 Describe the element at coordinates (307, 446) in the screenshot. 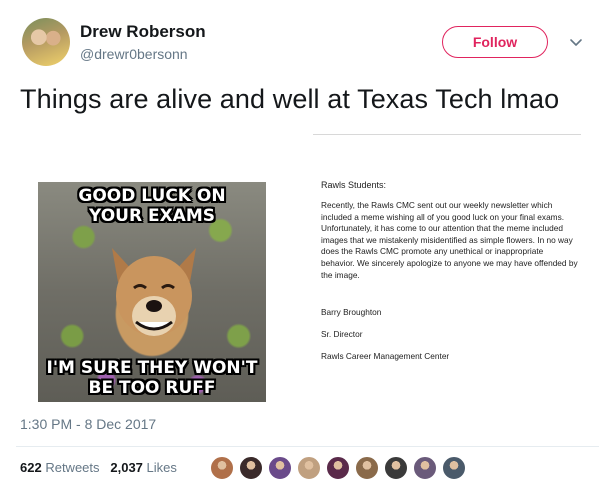

I see `divider` at that location.